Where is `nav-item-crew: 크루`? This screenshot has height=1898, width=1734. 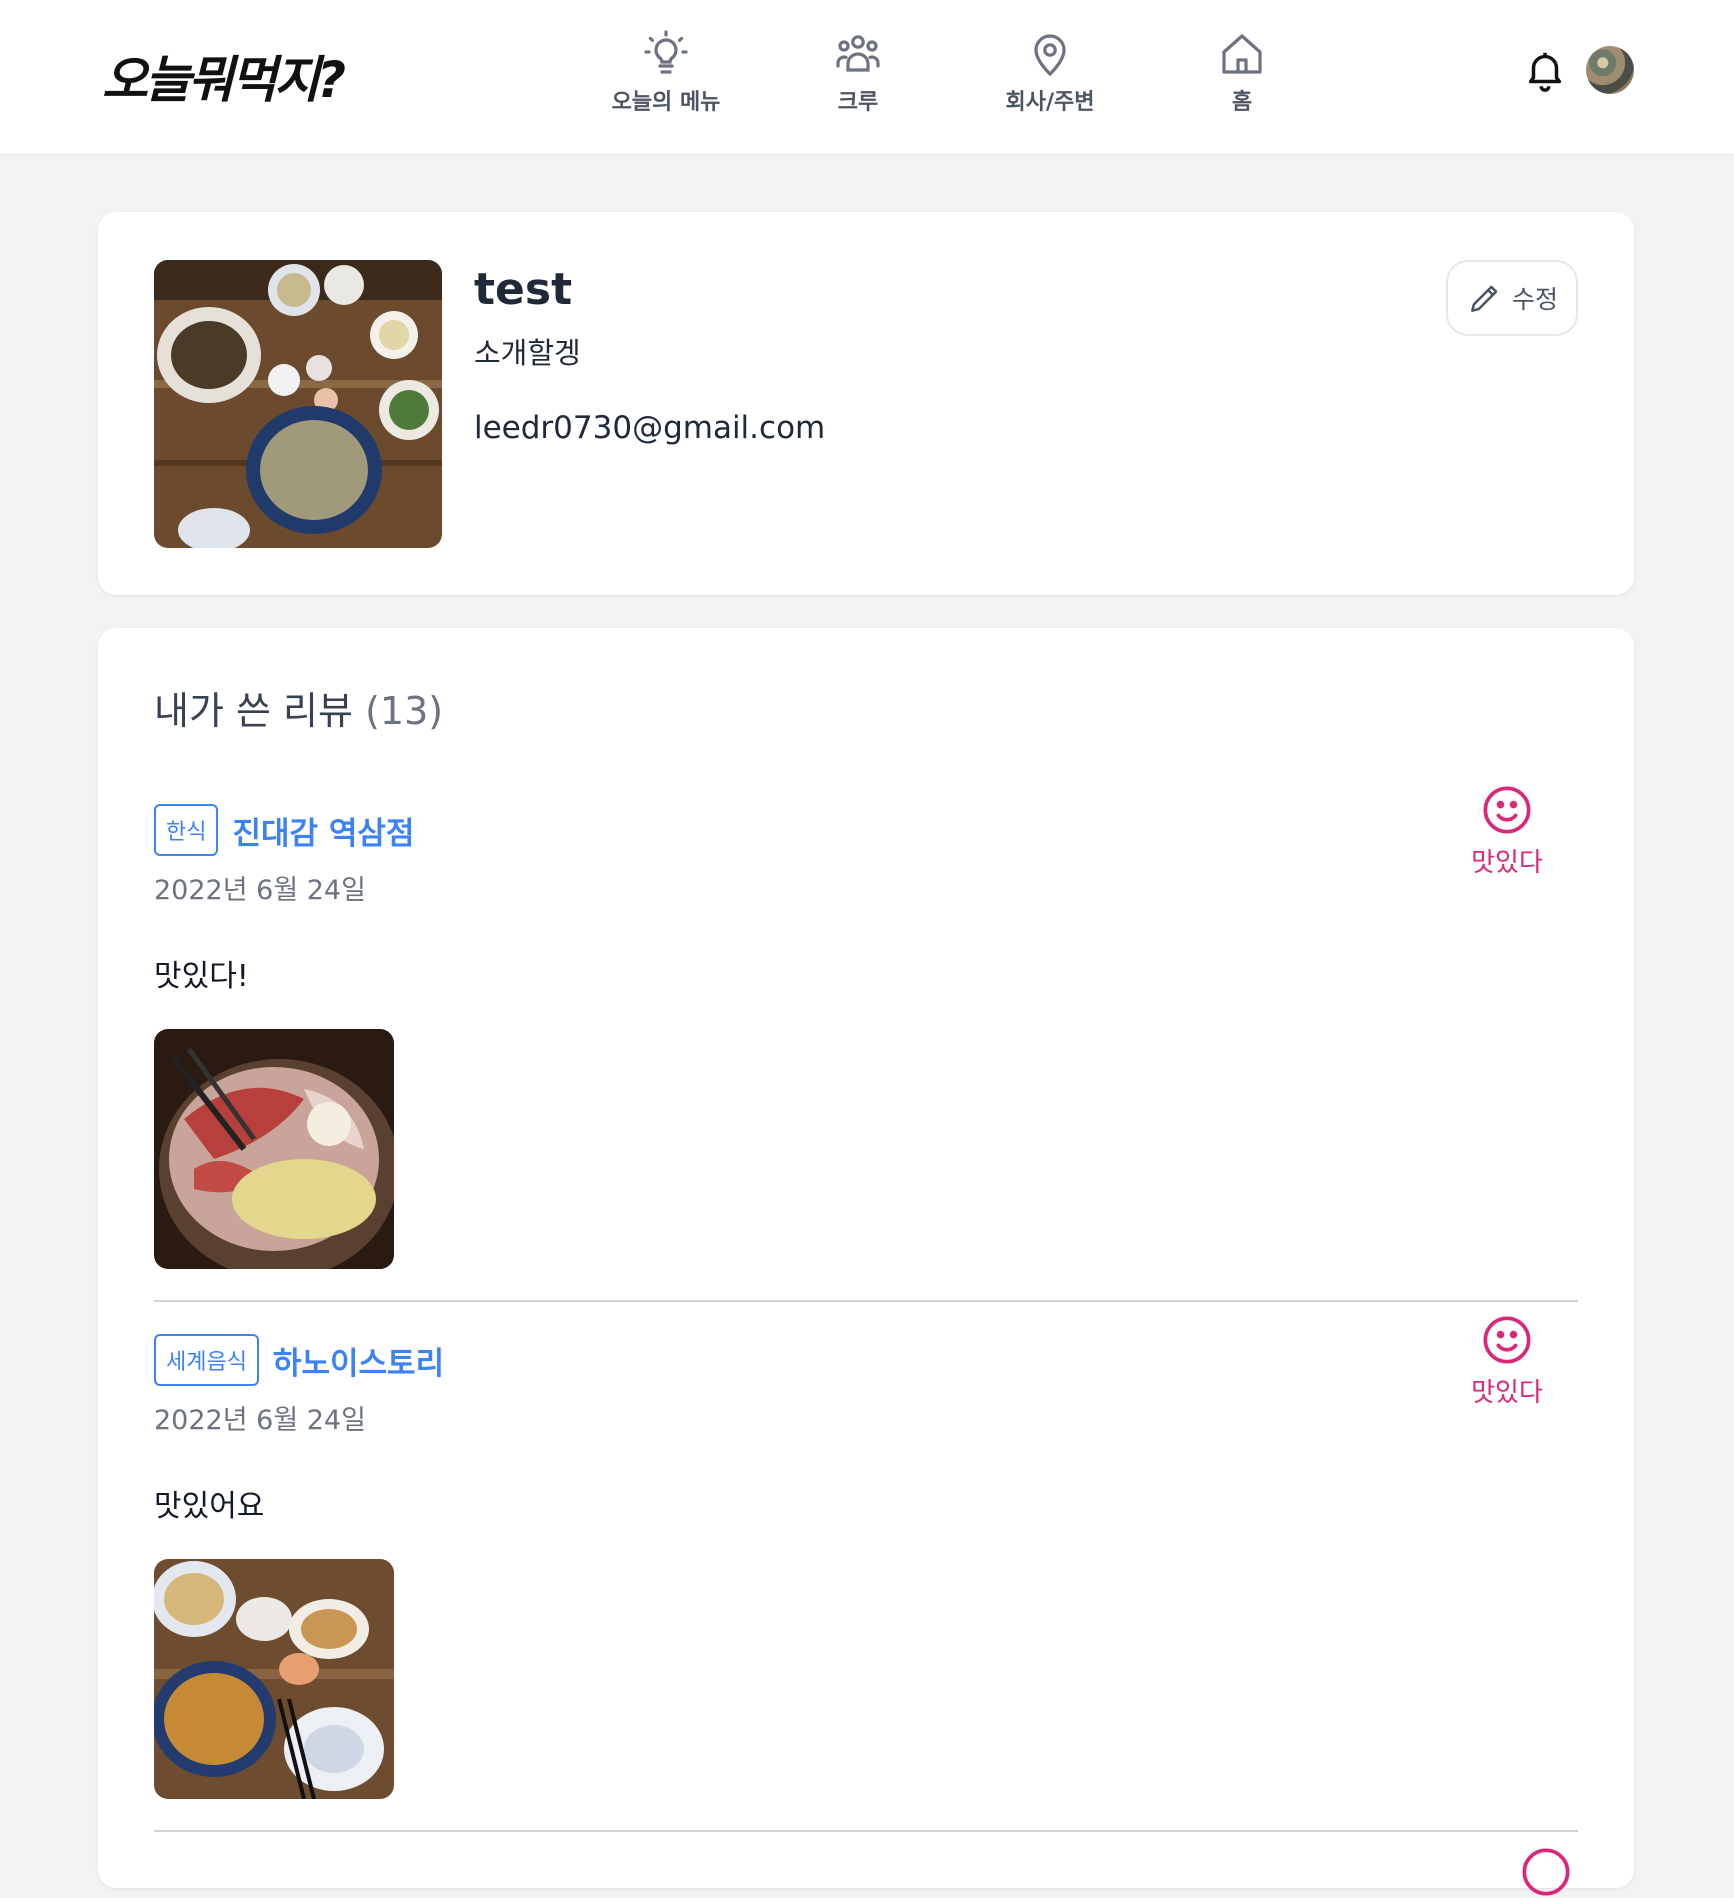
nav-item-crew: 크루 is located at coordinates (858, 73).